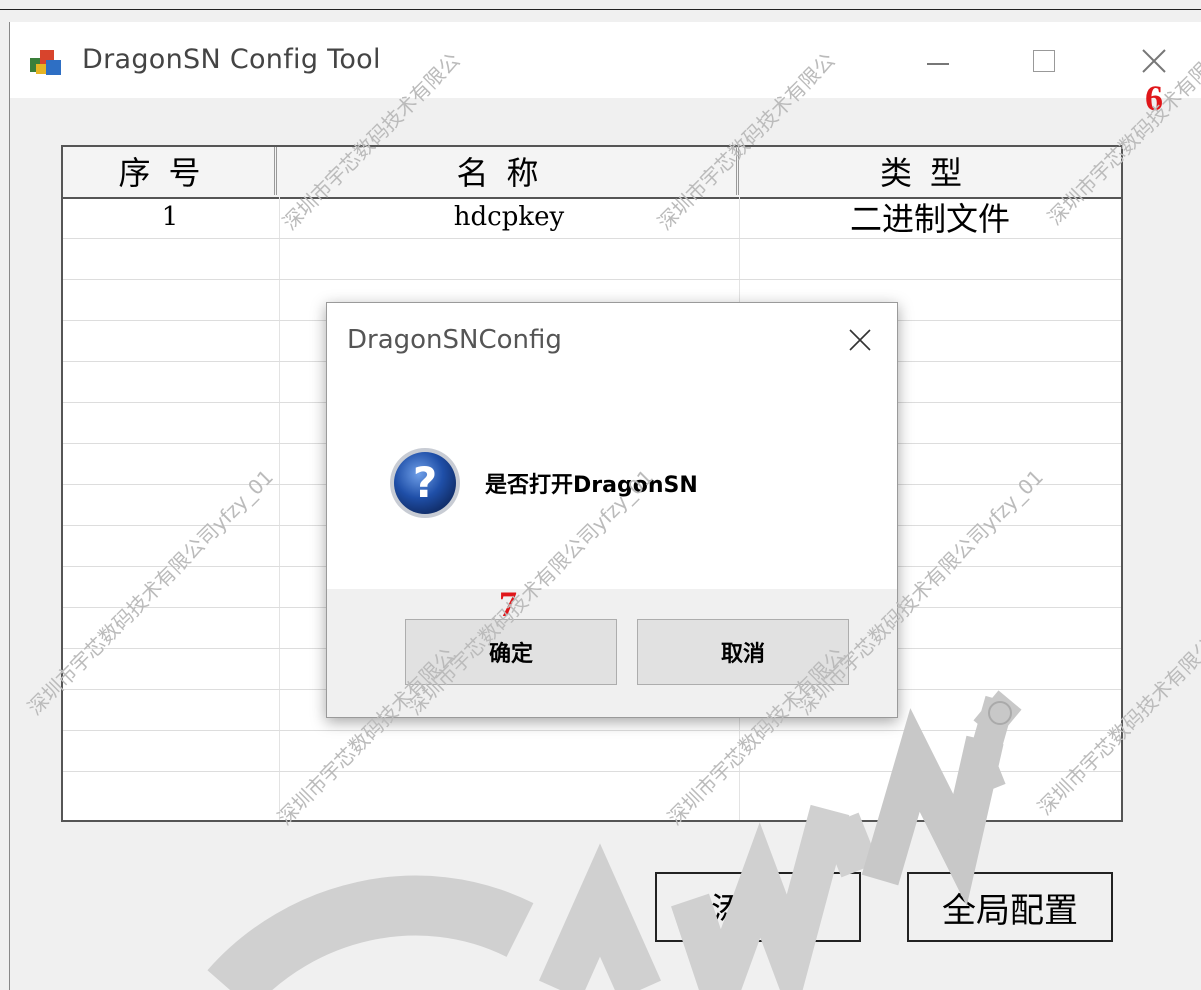 The height and width of the screenshot is (990, 1201). Describe the element at coordinates (511, 652) in the screenshot. I see `ok-button: 确定` at that location.